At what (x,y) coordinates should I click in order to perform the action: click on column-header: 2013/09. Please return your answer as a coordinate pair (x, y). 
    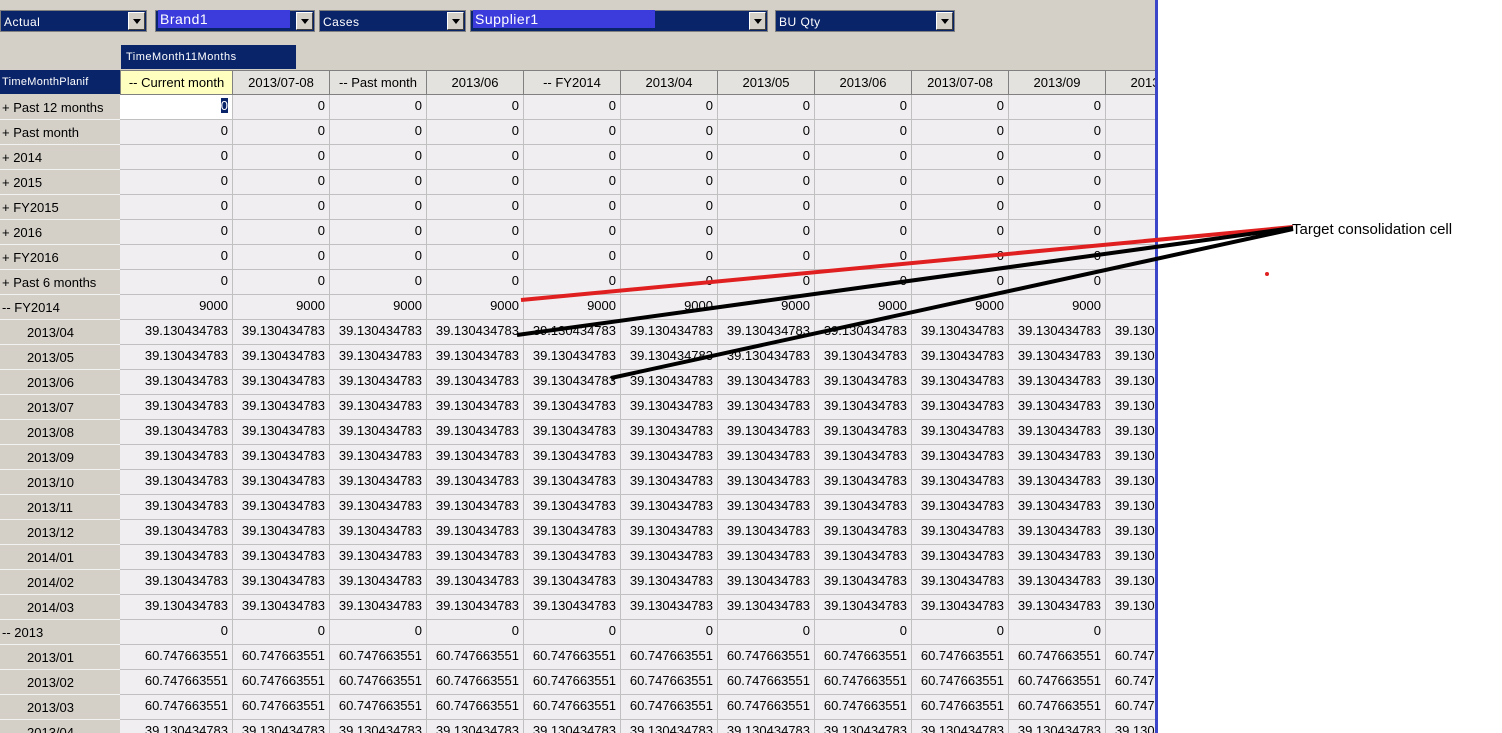
    Looking at the image, I should click on (1057, 82).